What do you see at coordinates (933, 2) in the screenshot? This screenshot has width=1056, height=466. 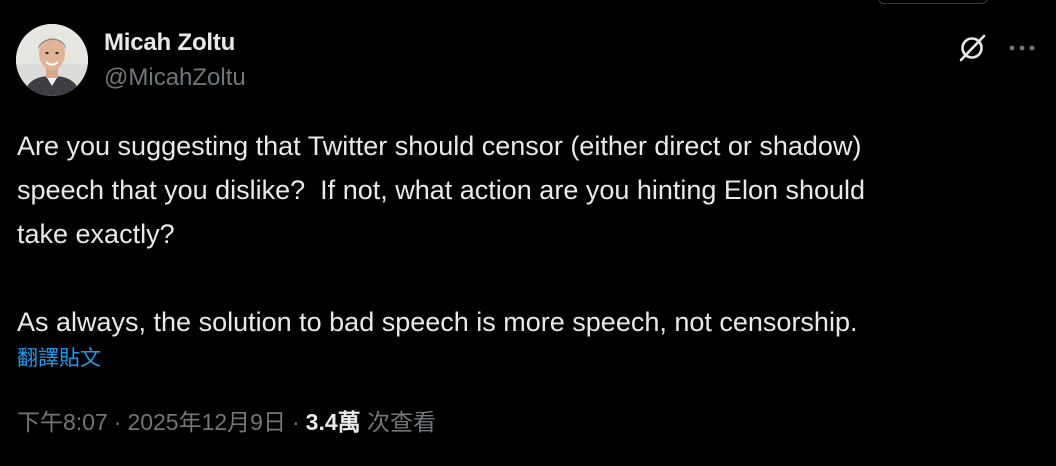 I see `top-pill-decoration` at bounding box center [933, 2].